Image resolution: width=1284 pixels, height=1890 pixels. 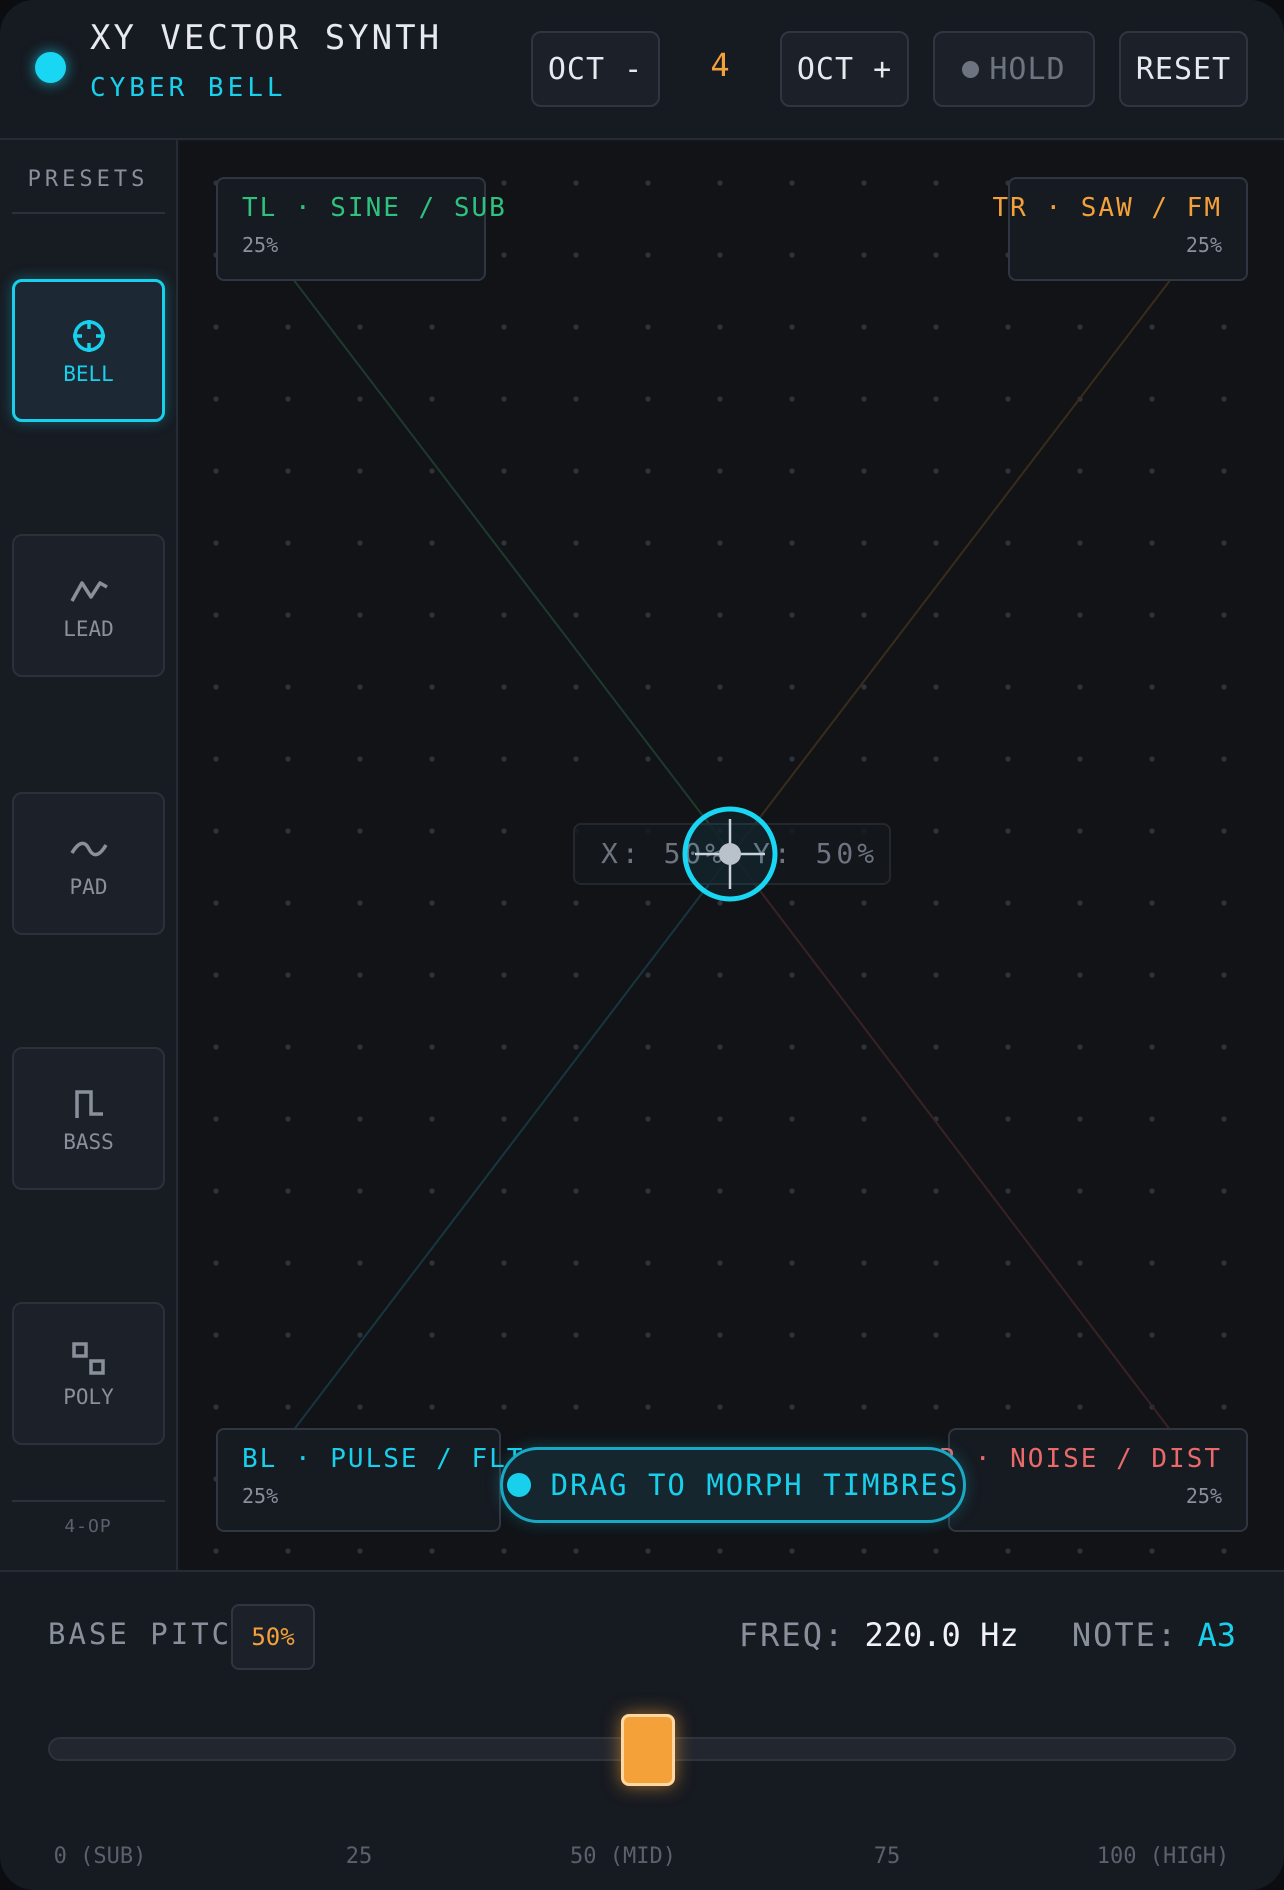 What do you see at coordinates (1071, 1459) in the screenshot?
I see `corner-label: BR · NOISE / DIST` at bounding box center [1071, 1459].